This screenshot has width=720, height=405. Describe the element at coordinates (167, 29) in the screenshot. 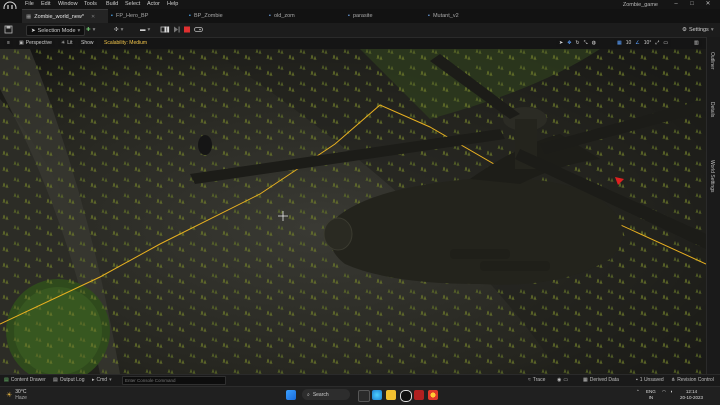

I see `pause-button` at that location.